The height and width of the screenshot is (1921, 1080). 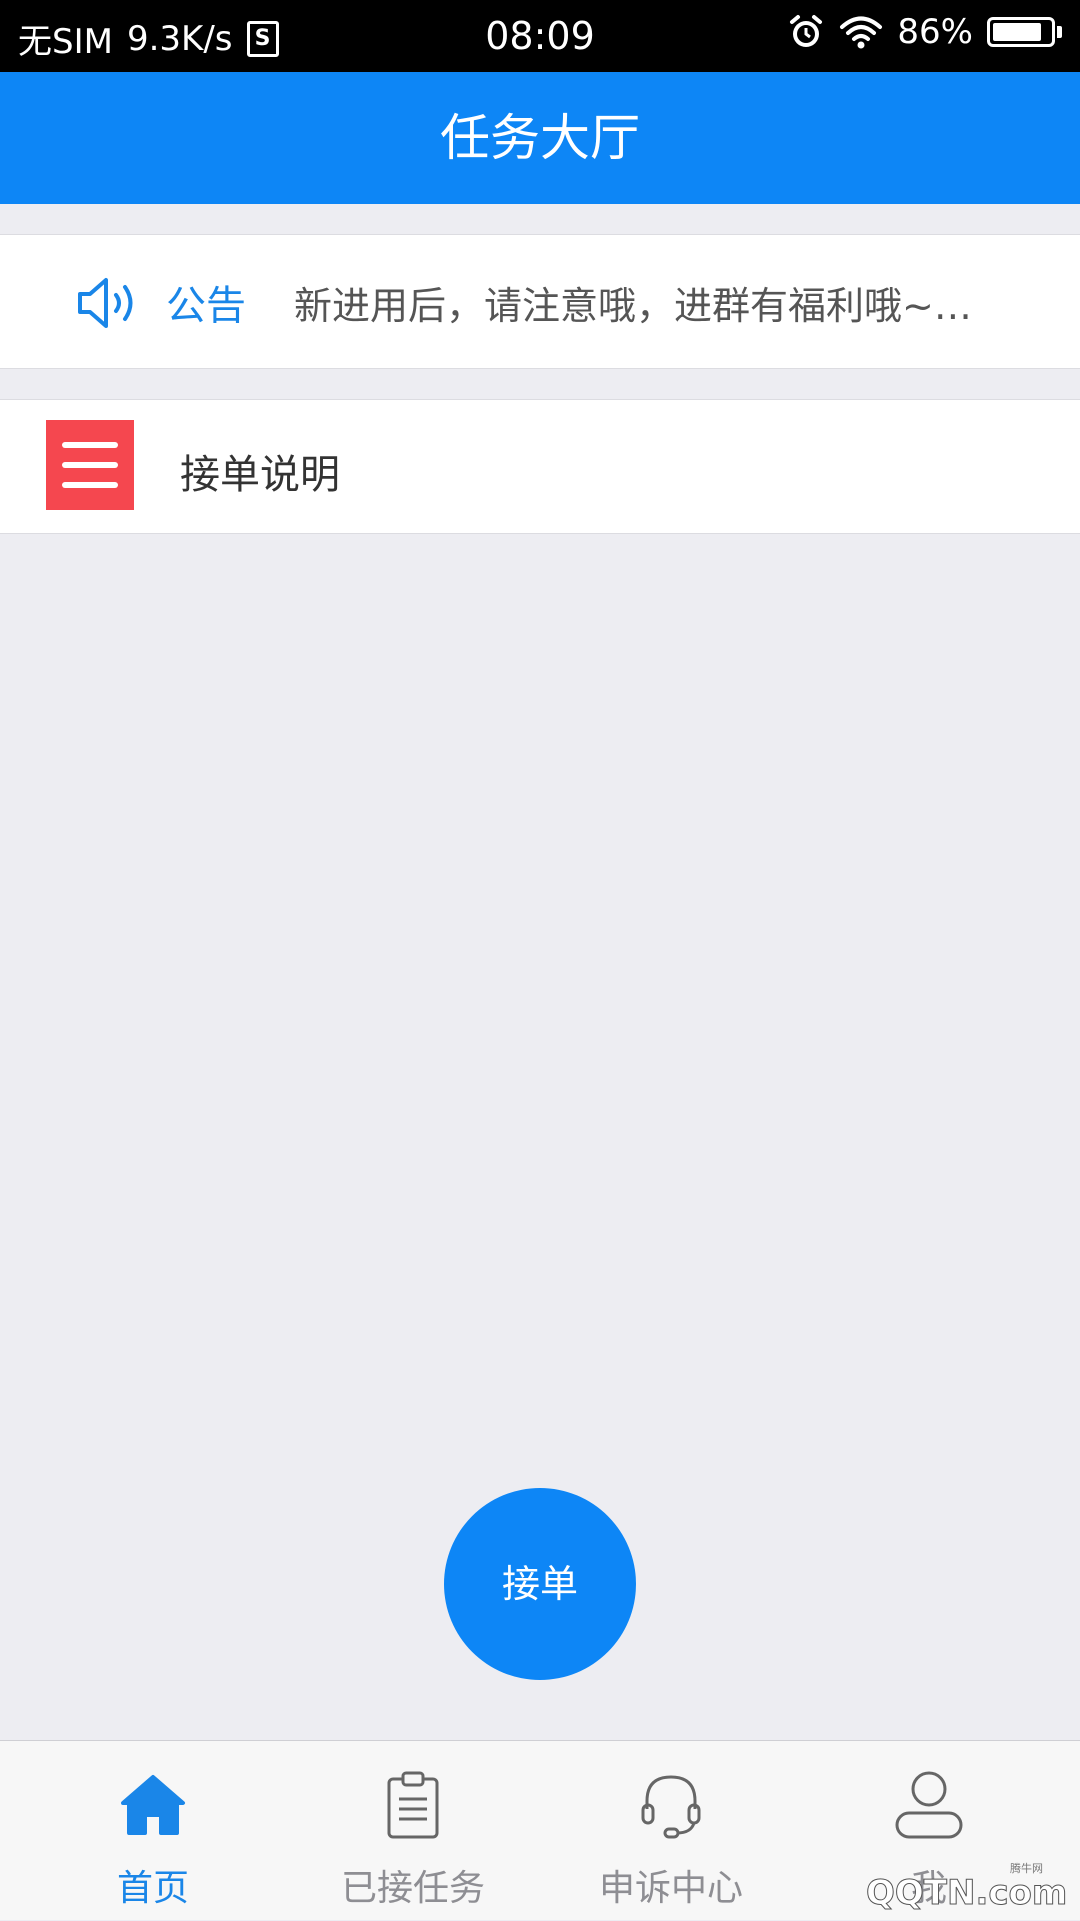 I want to click on accept-order-button: 接单, so click(x=540, y=1584).